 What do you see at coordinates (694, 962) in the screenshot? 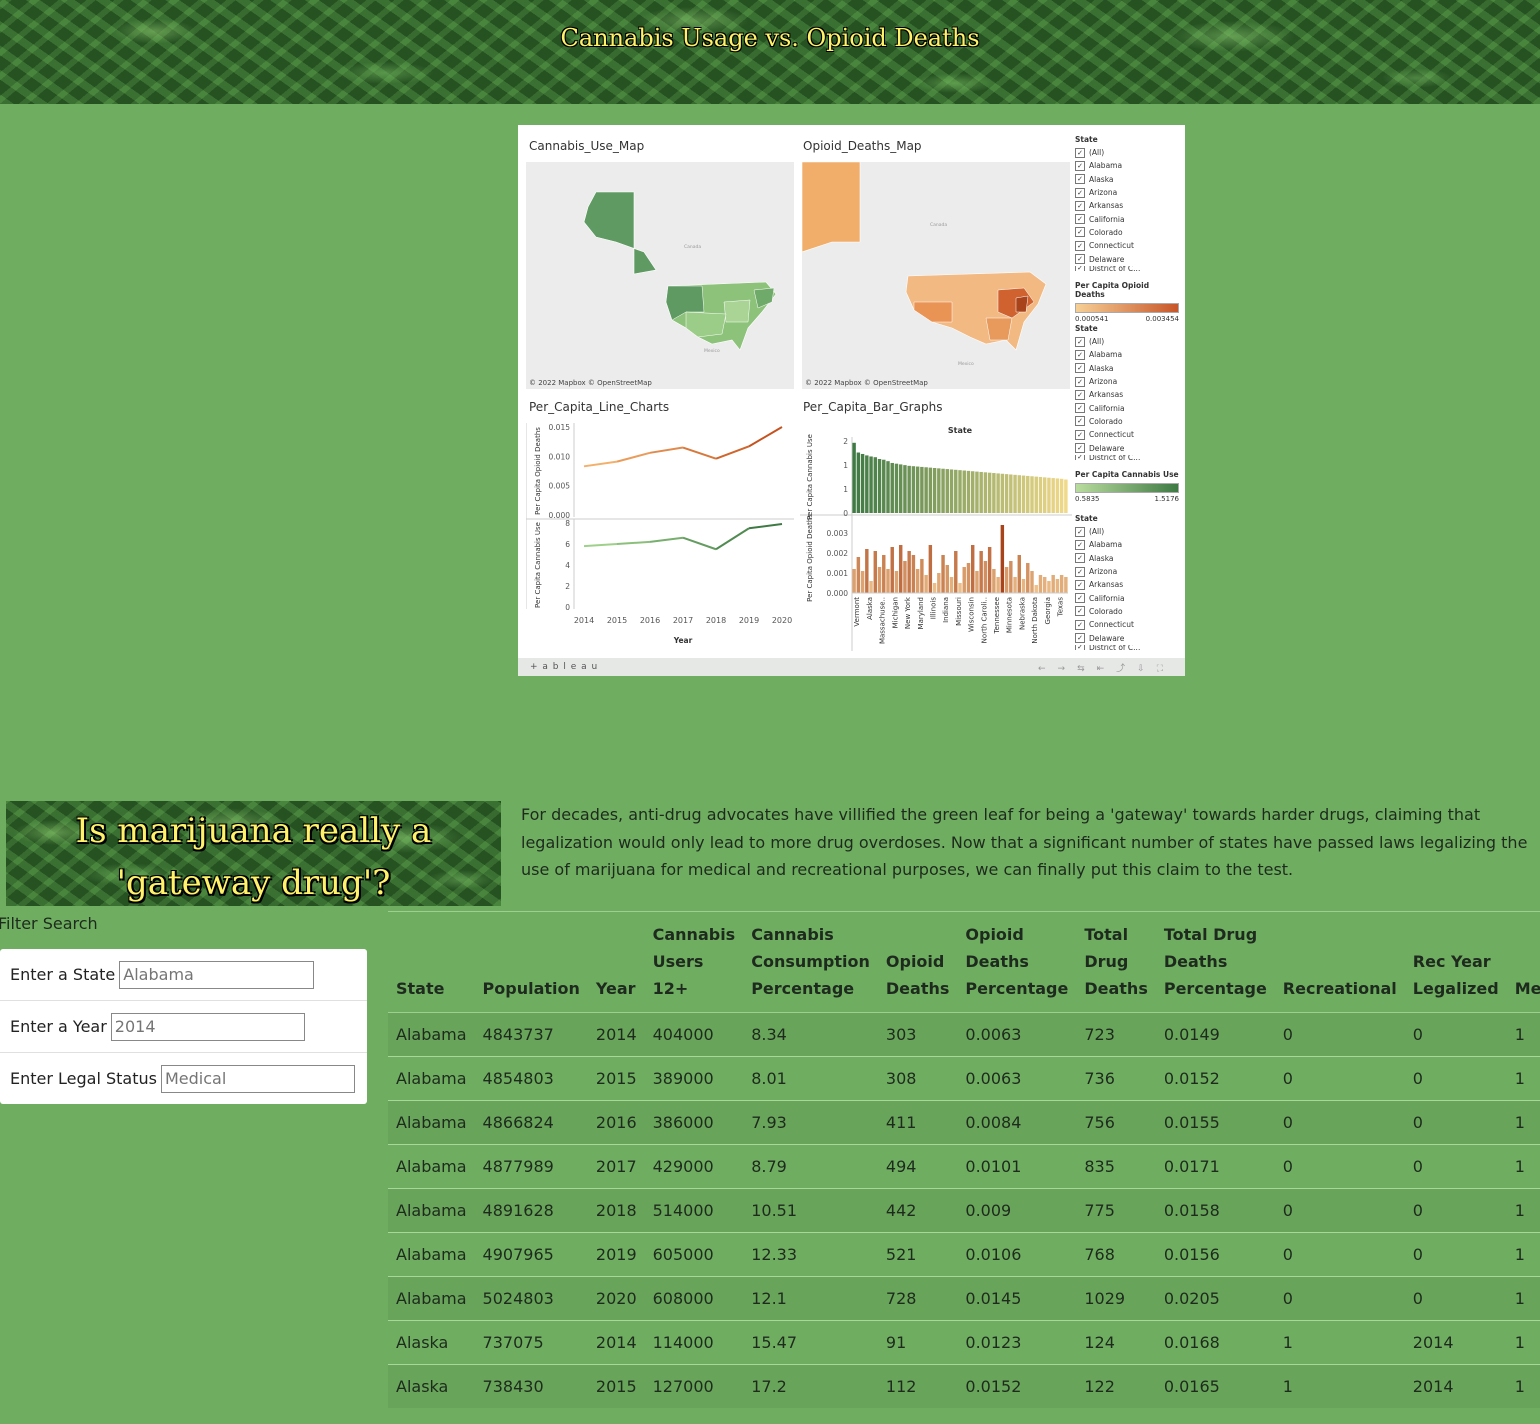
I see `column-header: Cannabis Users 12+` at bounding box center [694, 962].